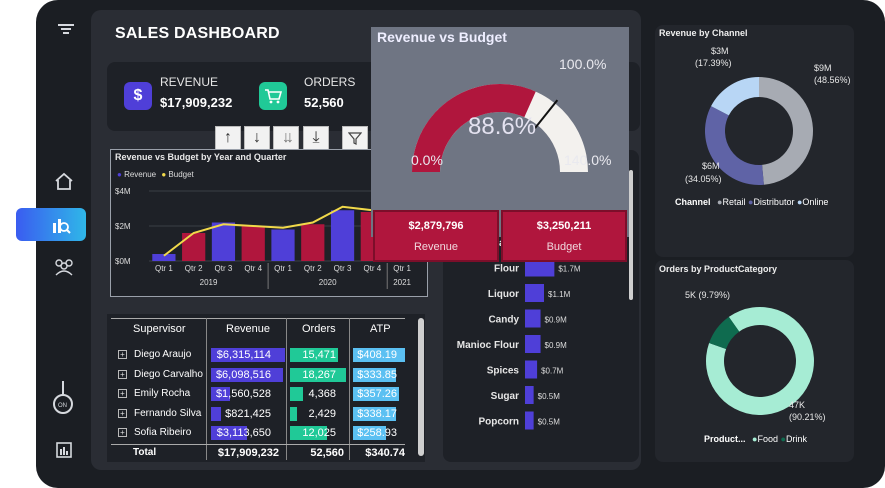 This screenshot has height=488, width=885. What do you see at coordinates (734, 202) in the screenshot?
I see `legend-retail: Retail` at bounding box center [734, 202].